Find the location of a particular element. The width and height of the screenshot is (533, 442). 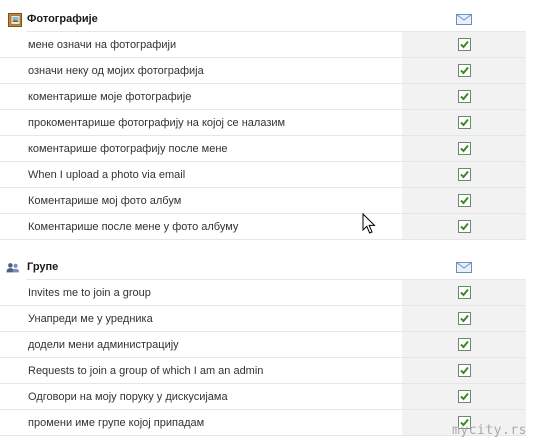

mouse-cursor-icon is located at coordinates (369, 223).